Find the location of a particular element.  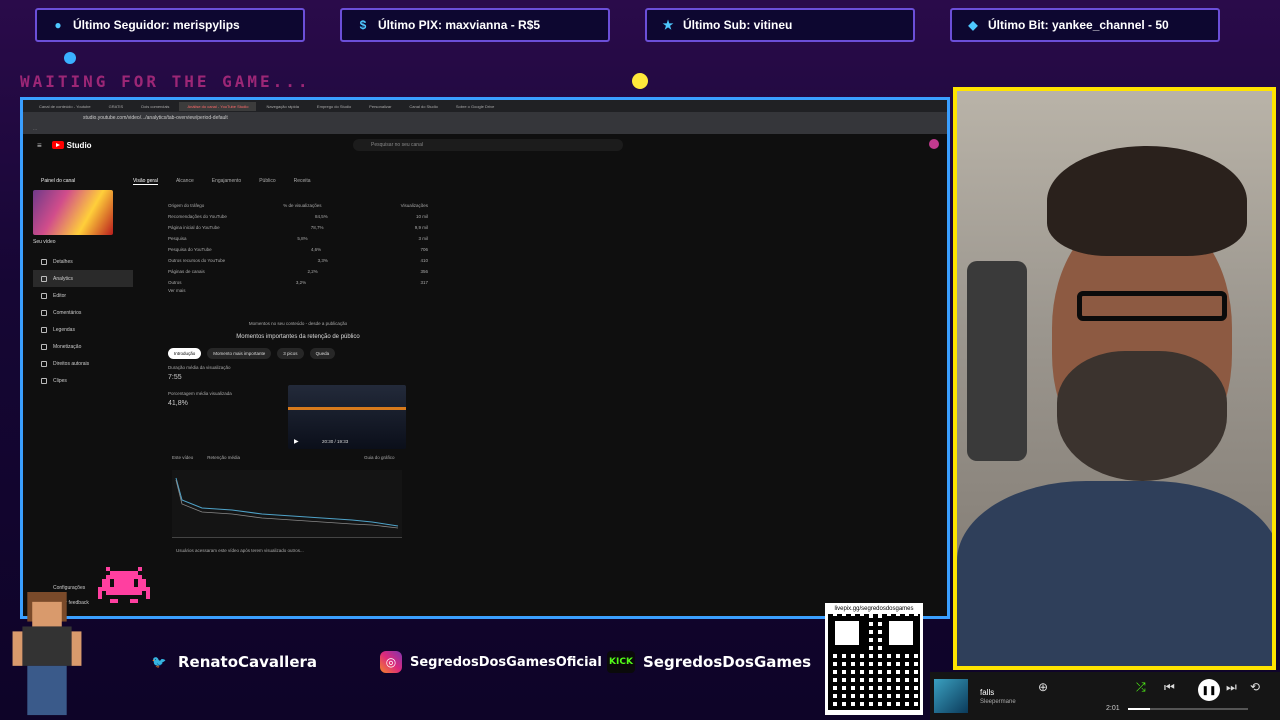

retention-line is located at coordinates (287, 503).